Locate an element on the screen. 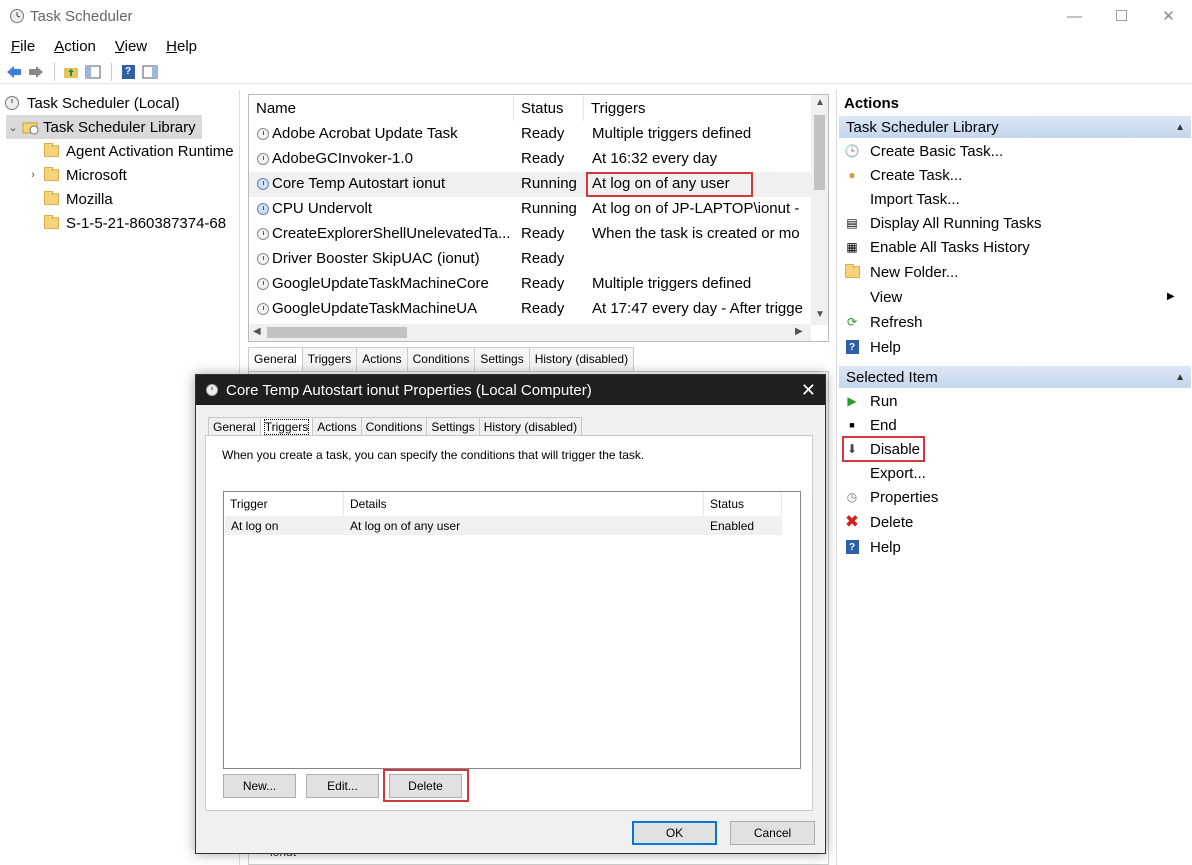  action-view: View is located at coordinates (873, 297).